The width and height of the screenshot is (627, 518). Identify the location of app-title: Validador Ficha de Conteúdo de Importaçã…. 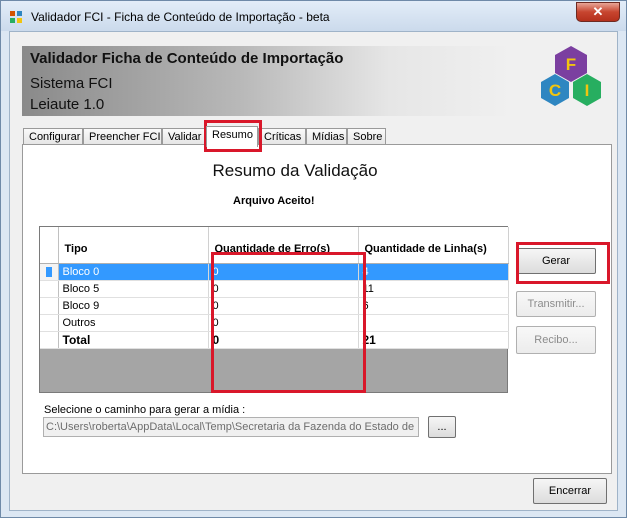
(187, 58).